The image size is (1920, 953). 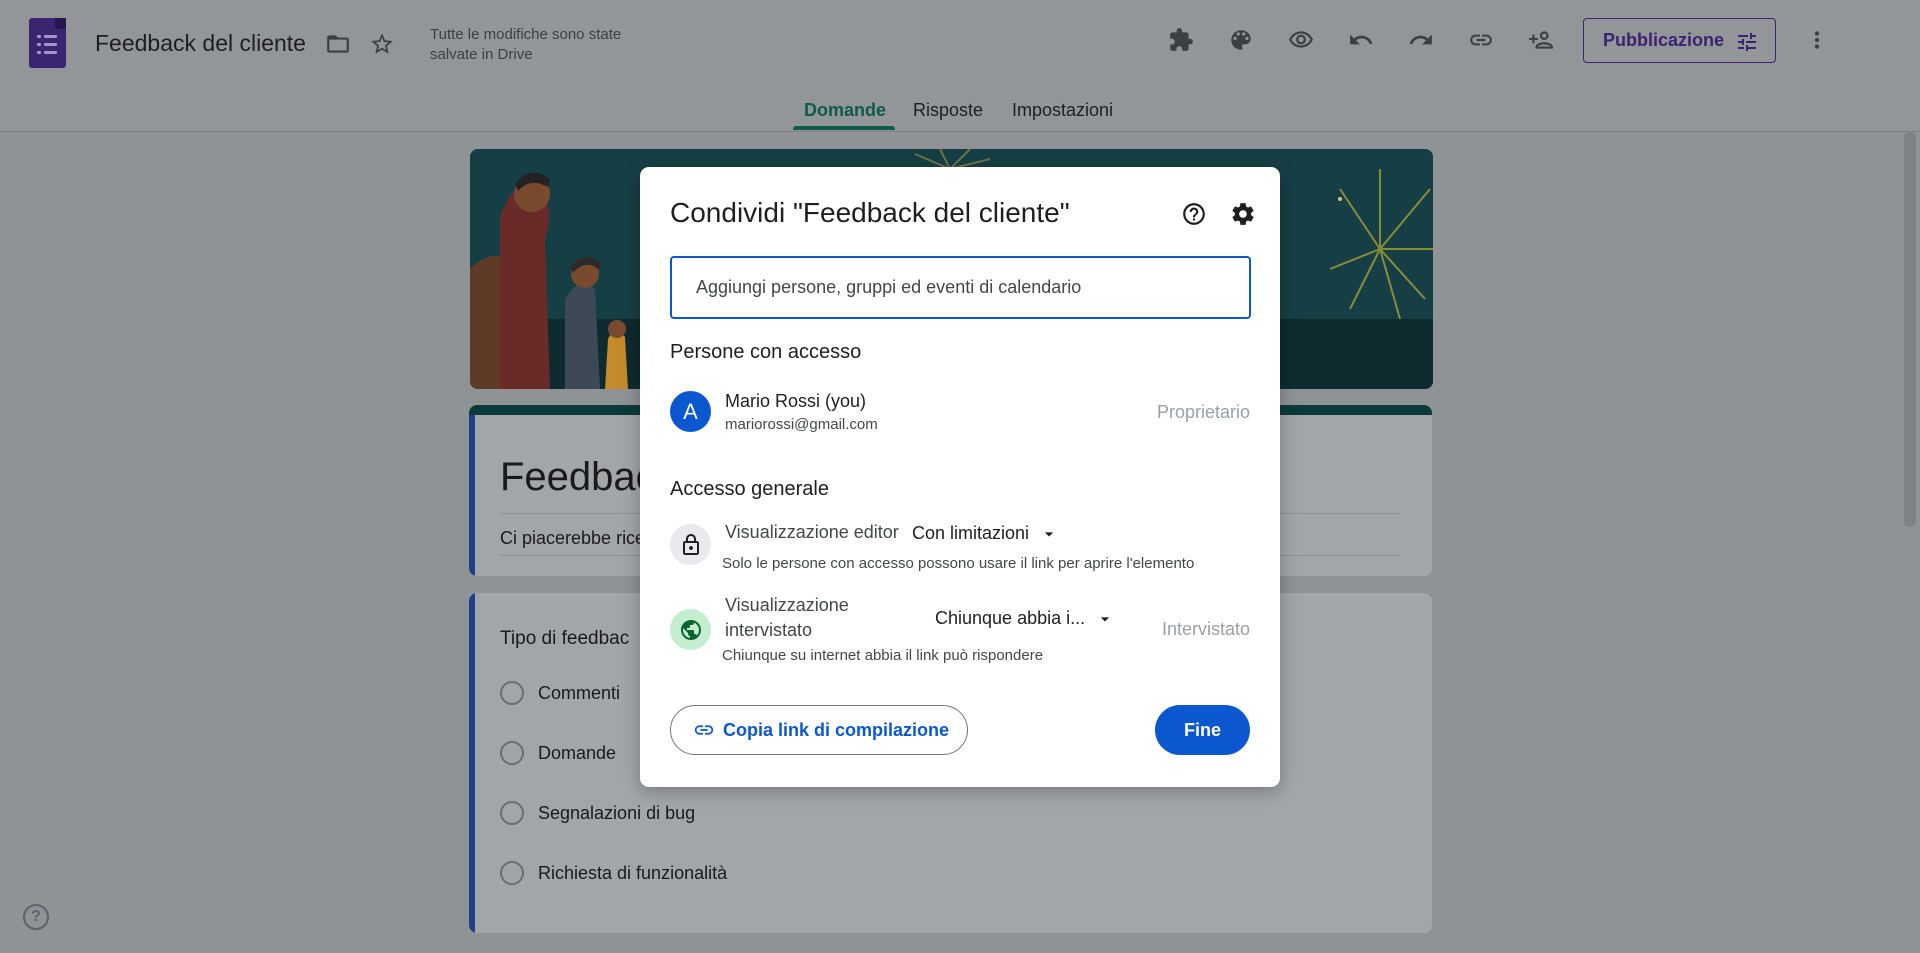 I want to click on dialog-title: Condividi "Feedback del cliente", so click(x=870, y=212).